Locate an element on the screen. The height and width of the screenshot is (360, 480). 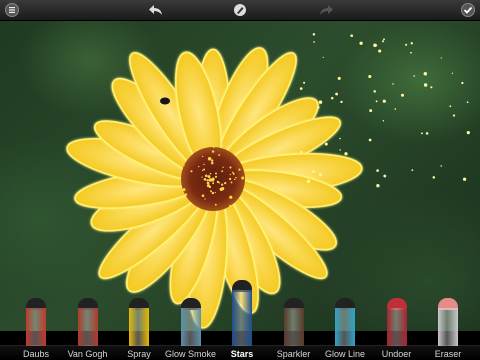
brush-glow-line: Glow Line is located at coordinates (345, 320).